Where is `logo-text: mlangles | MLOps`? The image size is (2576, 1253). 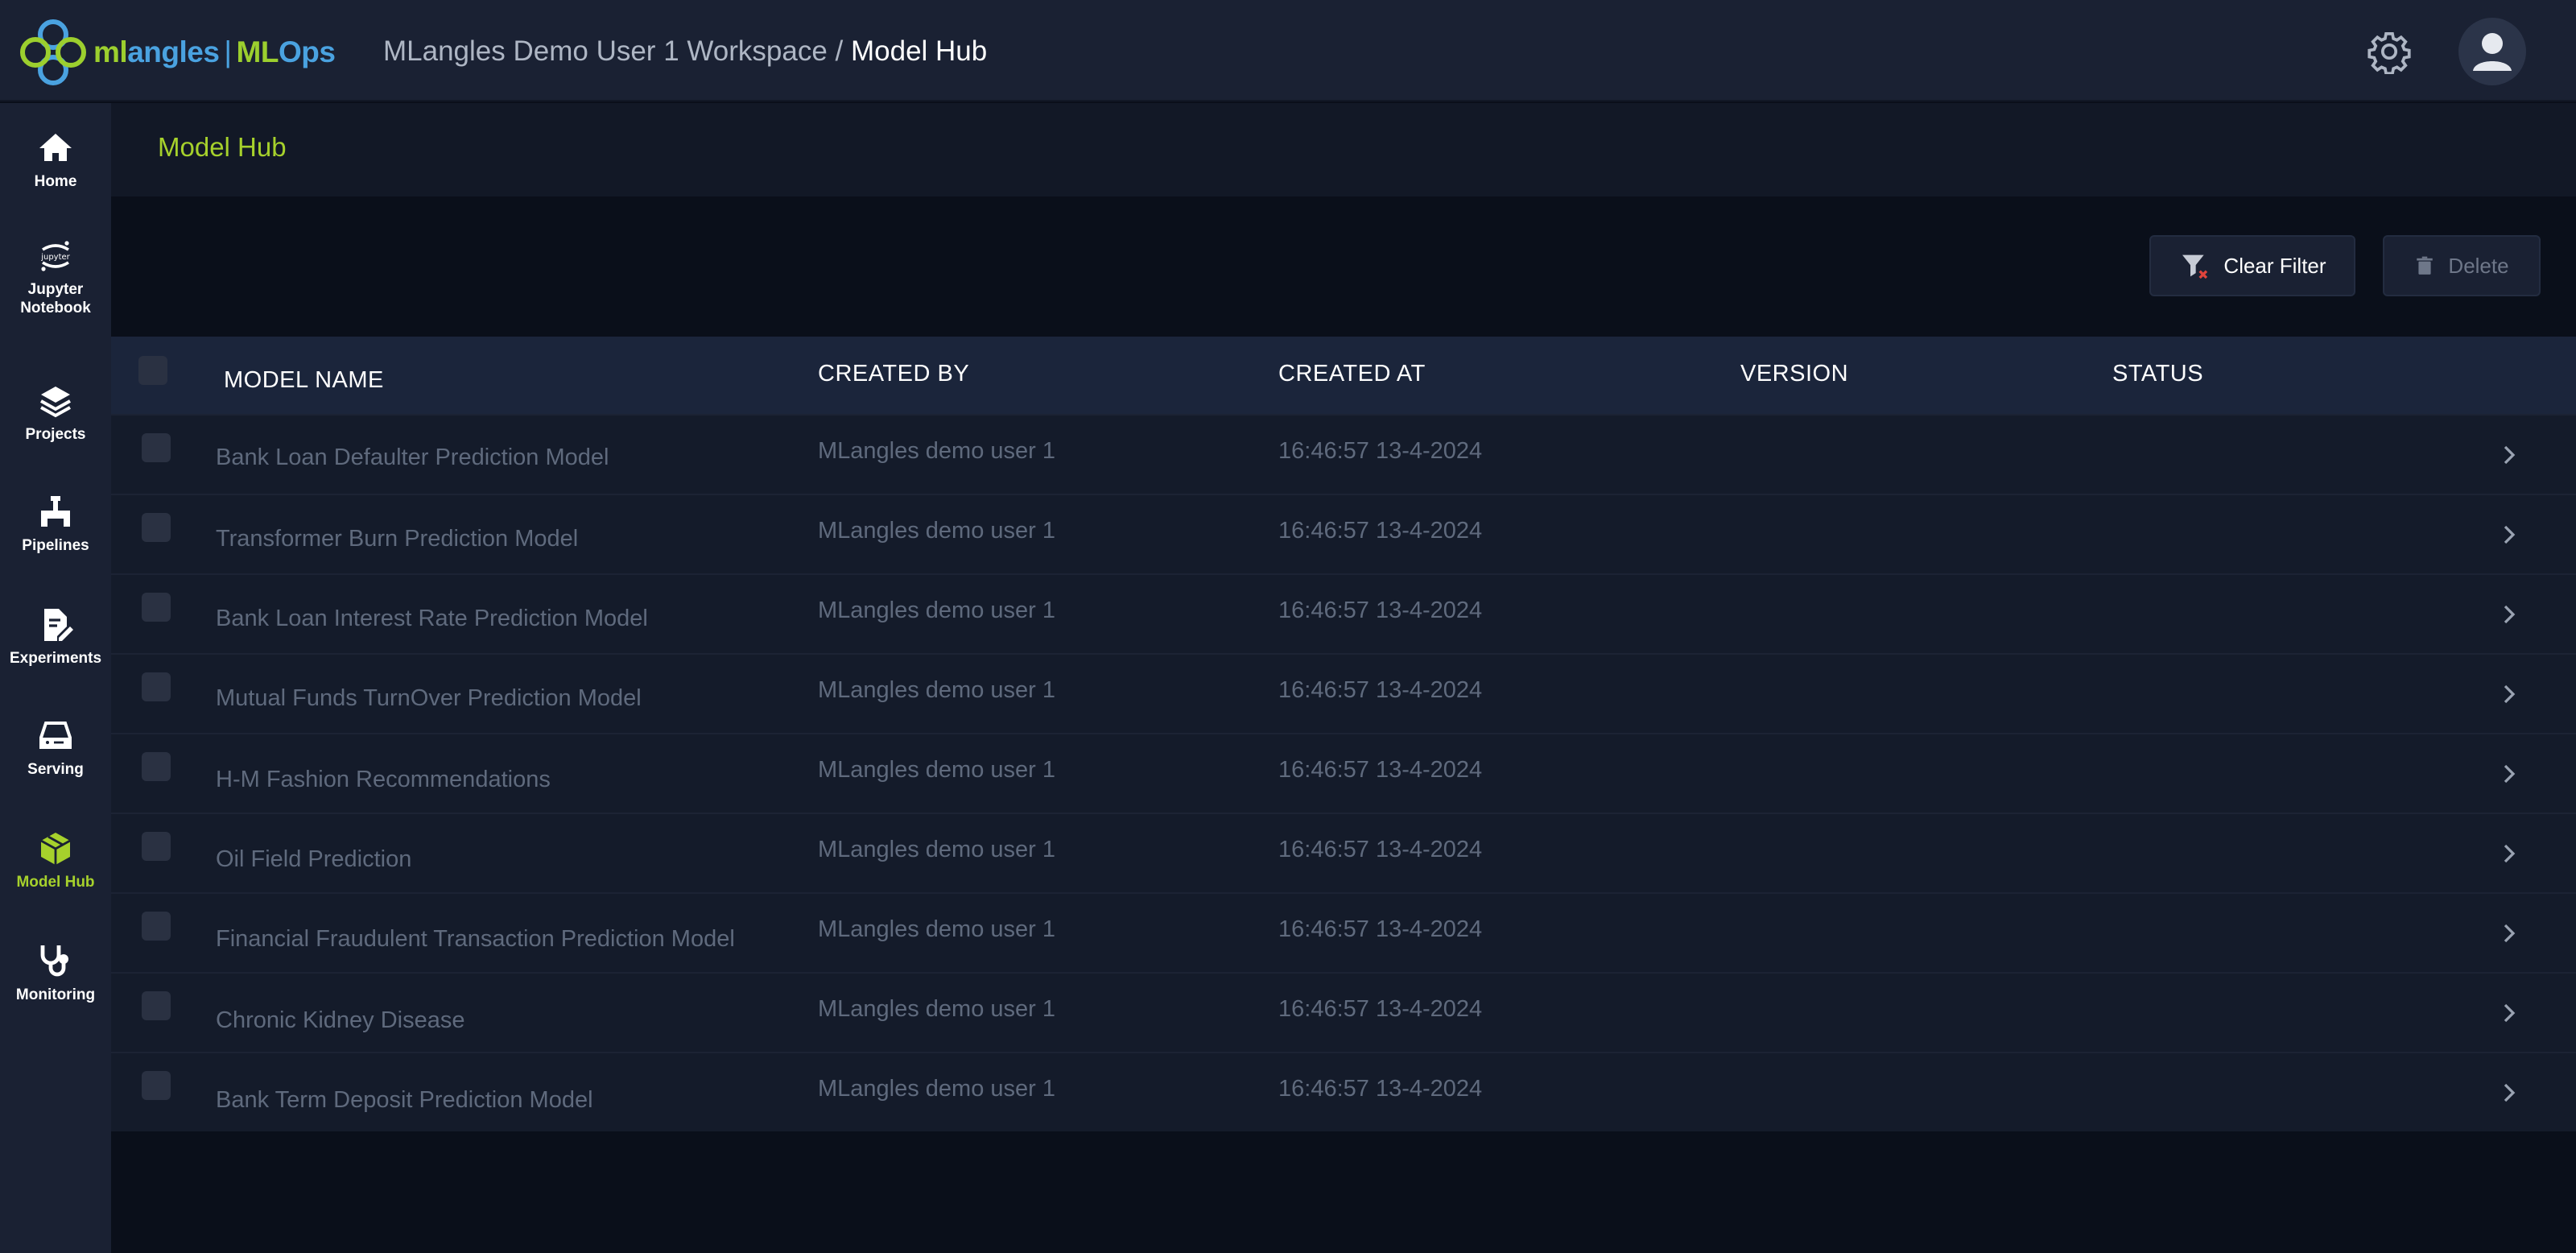 logo-text: mlangles | MLOps is located at coordinates (214, 52).